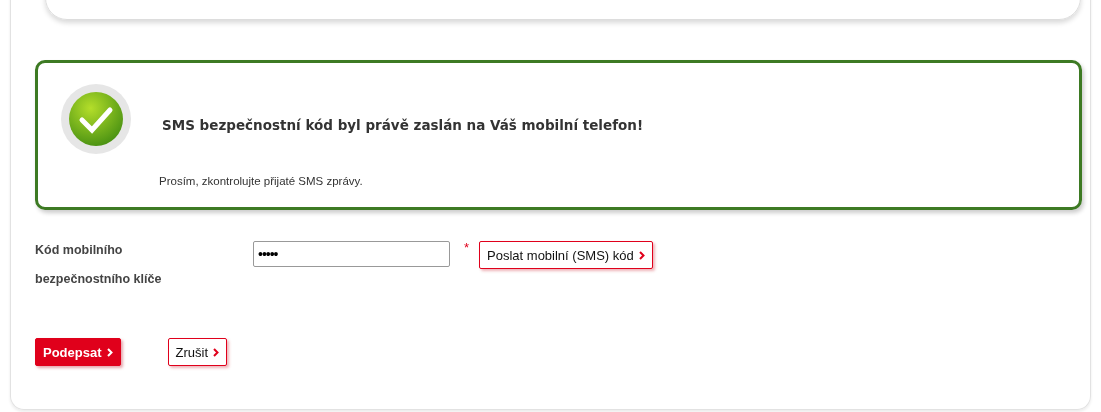 The height and width of the screenshot is (412, 1101). Describe the element at coordinates (467, 248) in the screenshot. I see `required-mark: *` at that location.